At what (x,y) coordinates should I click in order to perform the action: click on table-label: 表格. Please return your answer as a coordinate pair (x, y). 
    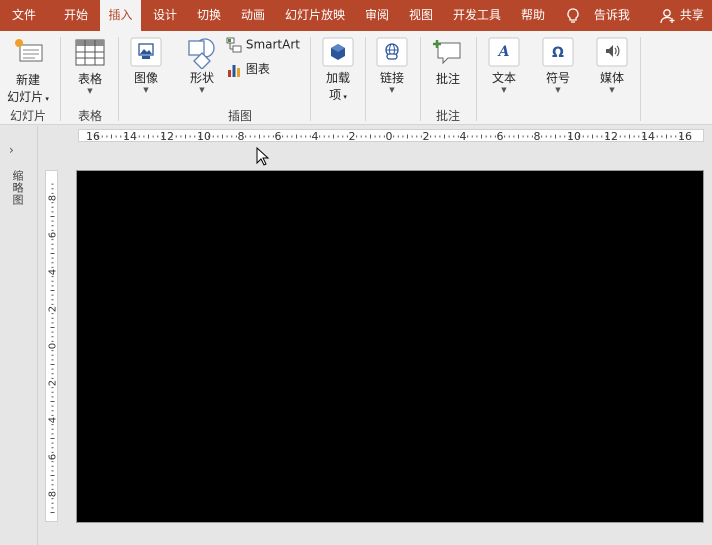
    Looking at the image, I should click on (89, 79).